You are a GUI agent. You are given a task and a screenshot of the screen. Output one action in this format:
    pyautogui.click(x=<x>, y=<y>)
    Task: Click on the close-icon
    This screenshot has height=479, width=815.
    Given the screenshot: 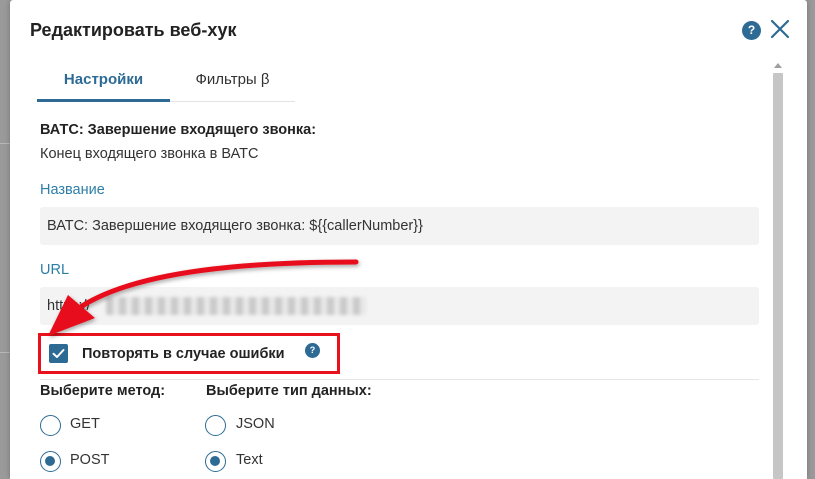 What is the action you would take?
    pyautogui.click(x=780, y=29)
    